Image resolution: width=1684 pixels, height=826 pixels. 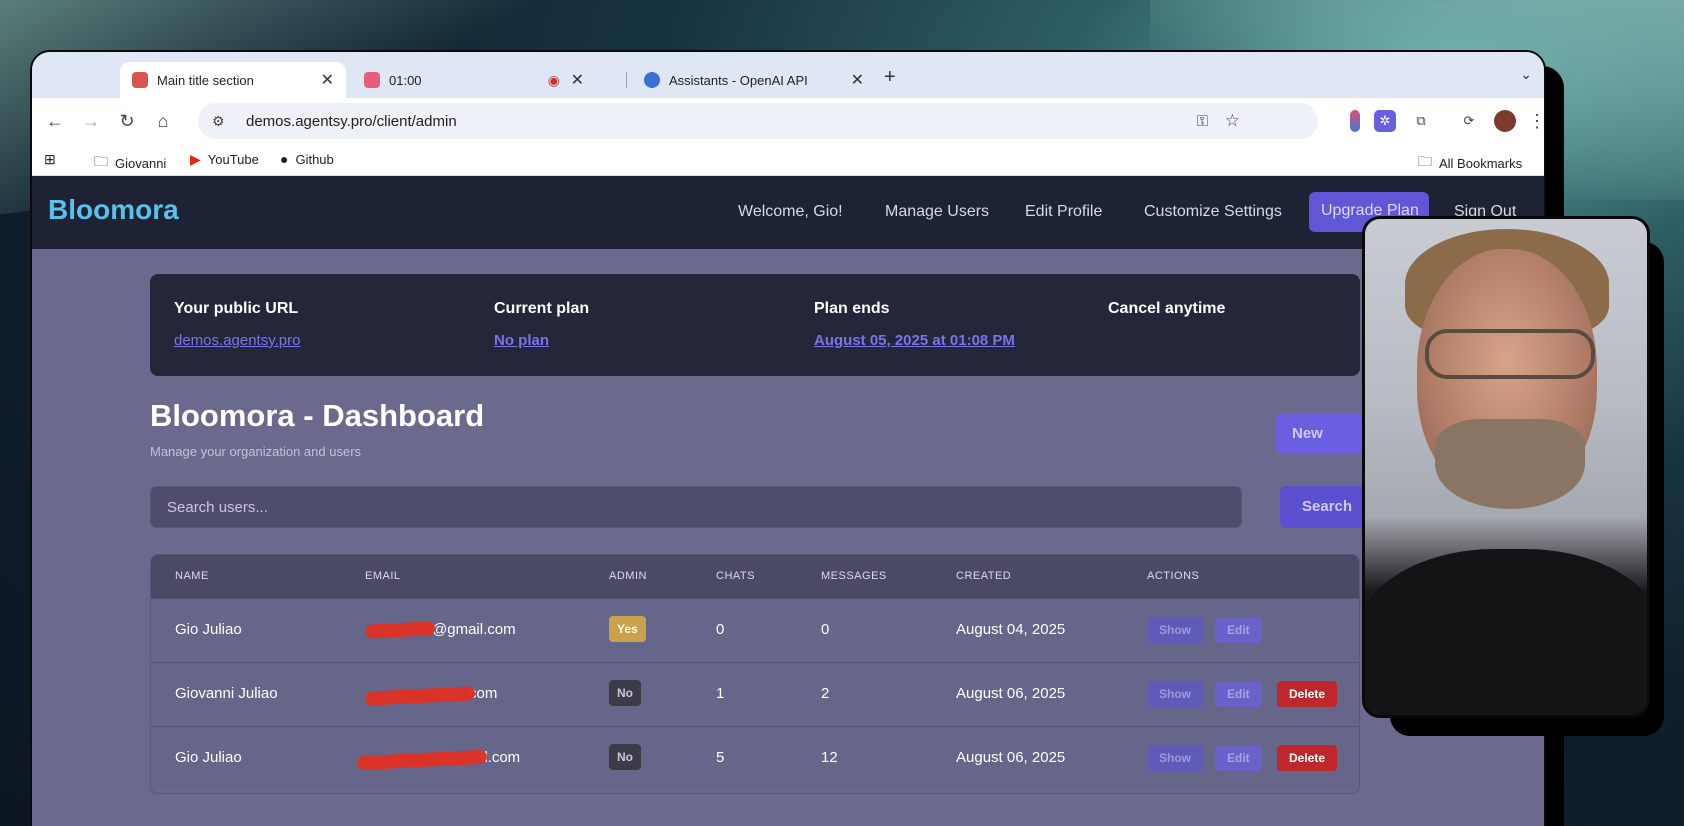 What do you see at coordinates (1173, 576) in the screenshot?
I see `column-header: ACTIONS` at bounding box center [1173, 576].